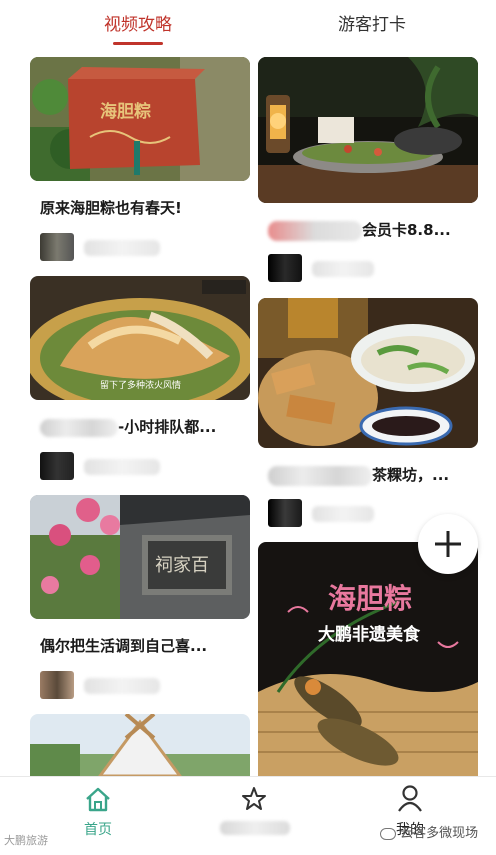  Describe the element at coordinates (248, 23) in the screenshot. I see `top-tabs: 视频攻略 游客打卡` at that location.